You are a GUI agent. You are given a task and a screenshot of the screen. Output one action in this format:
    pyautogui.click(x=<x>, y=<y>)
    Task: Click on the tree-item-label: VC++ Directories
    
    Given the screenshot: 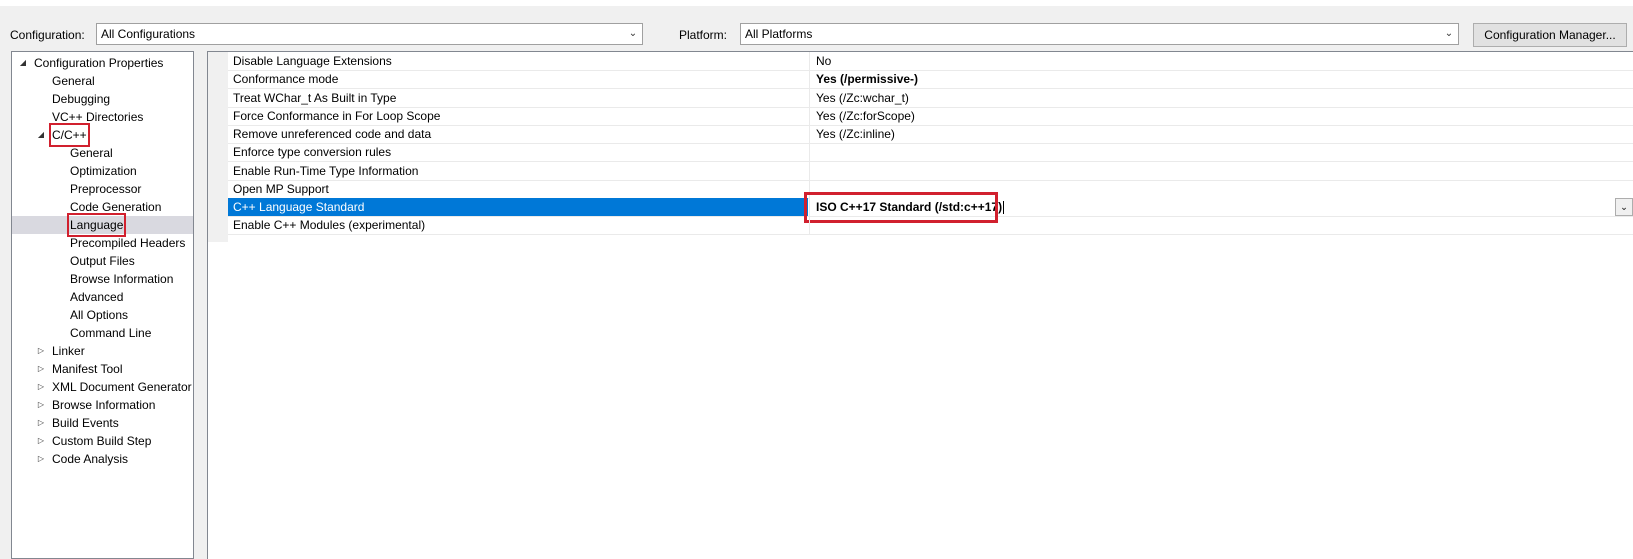 What is the action you would take?
    pyautogui.click(x=98, y=117)
    